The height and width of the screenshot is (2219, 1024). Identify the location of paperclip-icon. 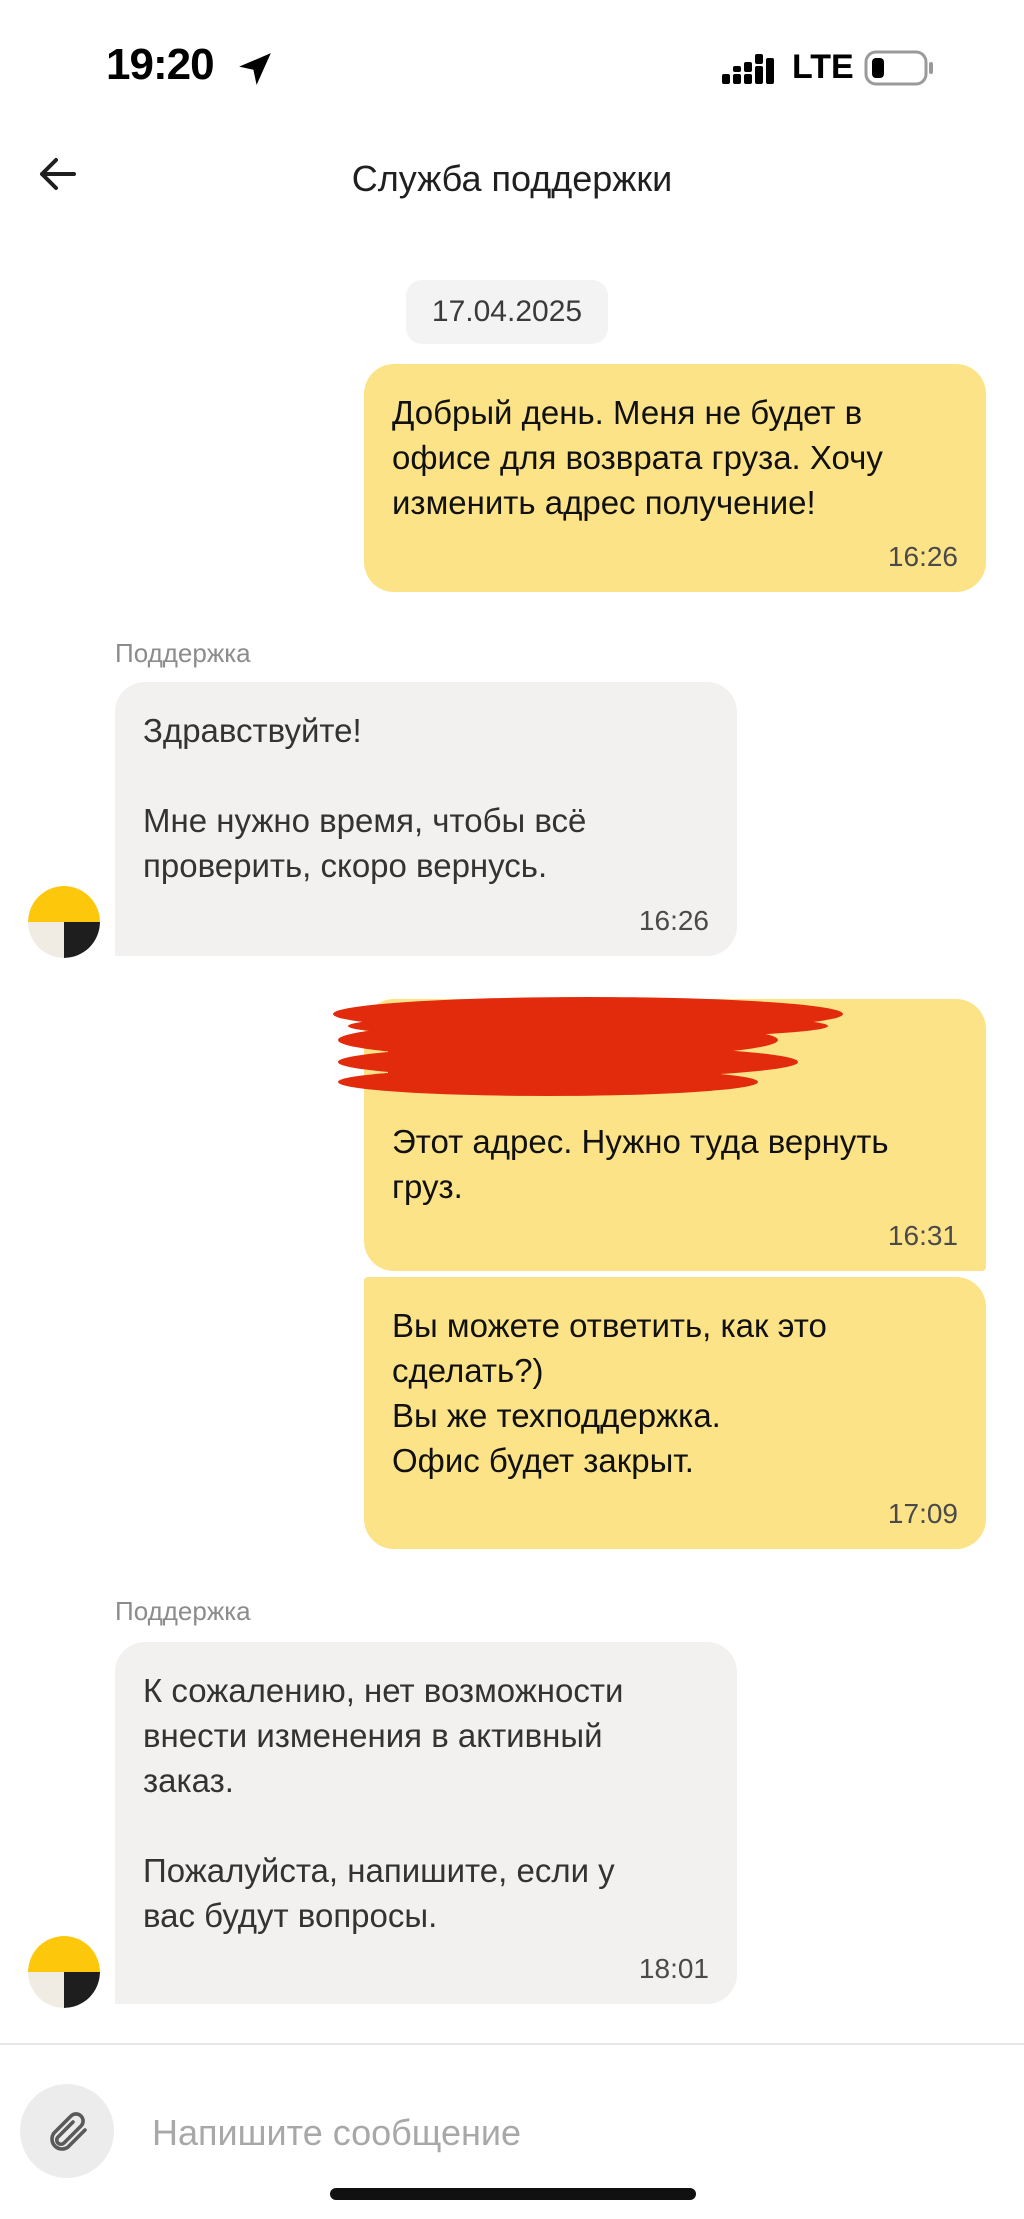
(68, 2131).